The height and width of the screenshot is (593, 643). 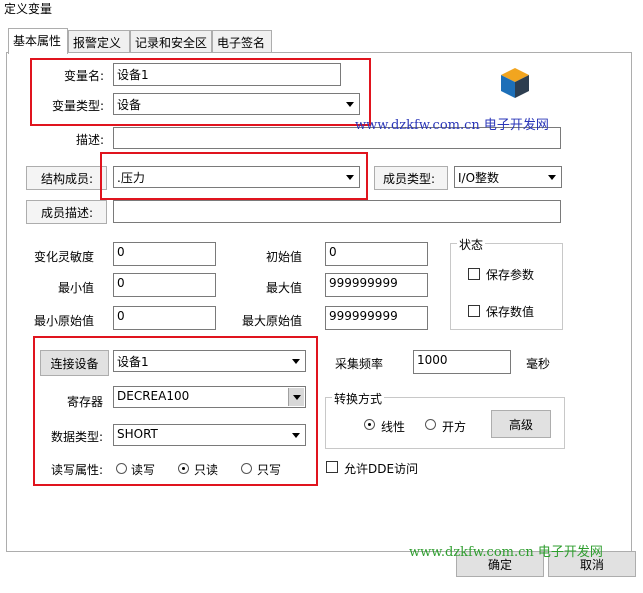 What do you see at coordinates (515, 83) in the screenshot?
I see `cube-icon` at bounding box center [515, 83].